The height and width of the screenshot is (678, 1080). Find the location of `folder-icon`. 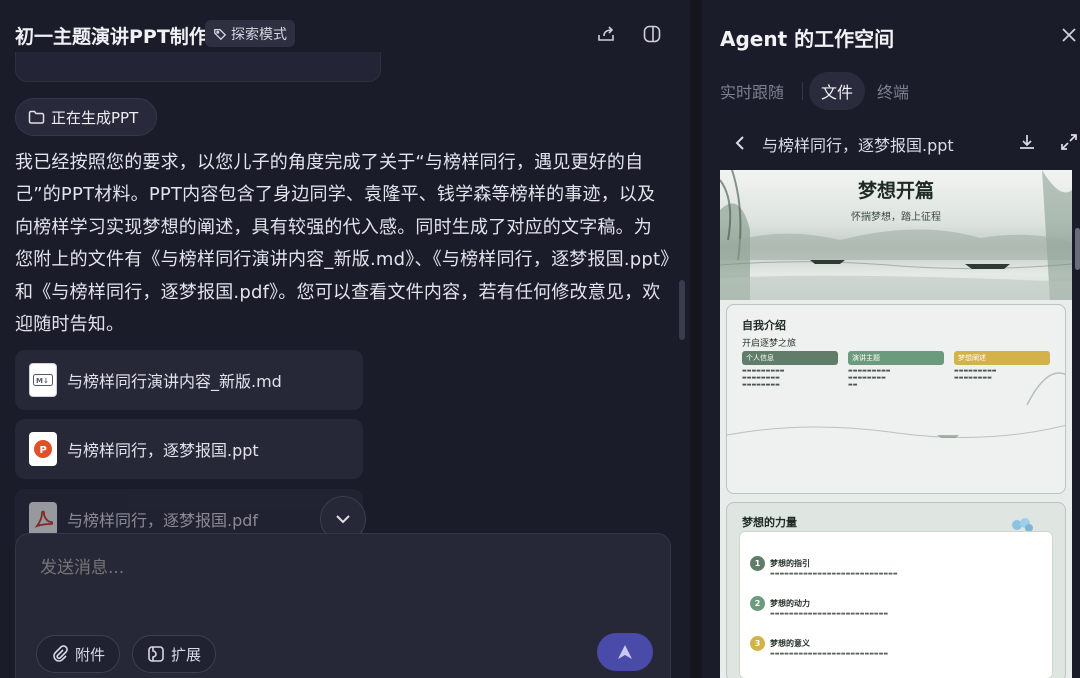

folder-icon is located at coordinates (36, 117).